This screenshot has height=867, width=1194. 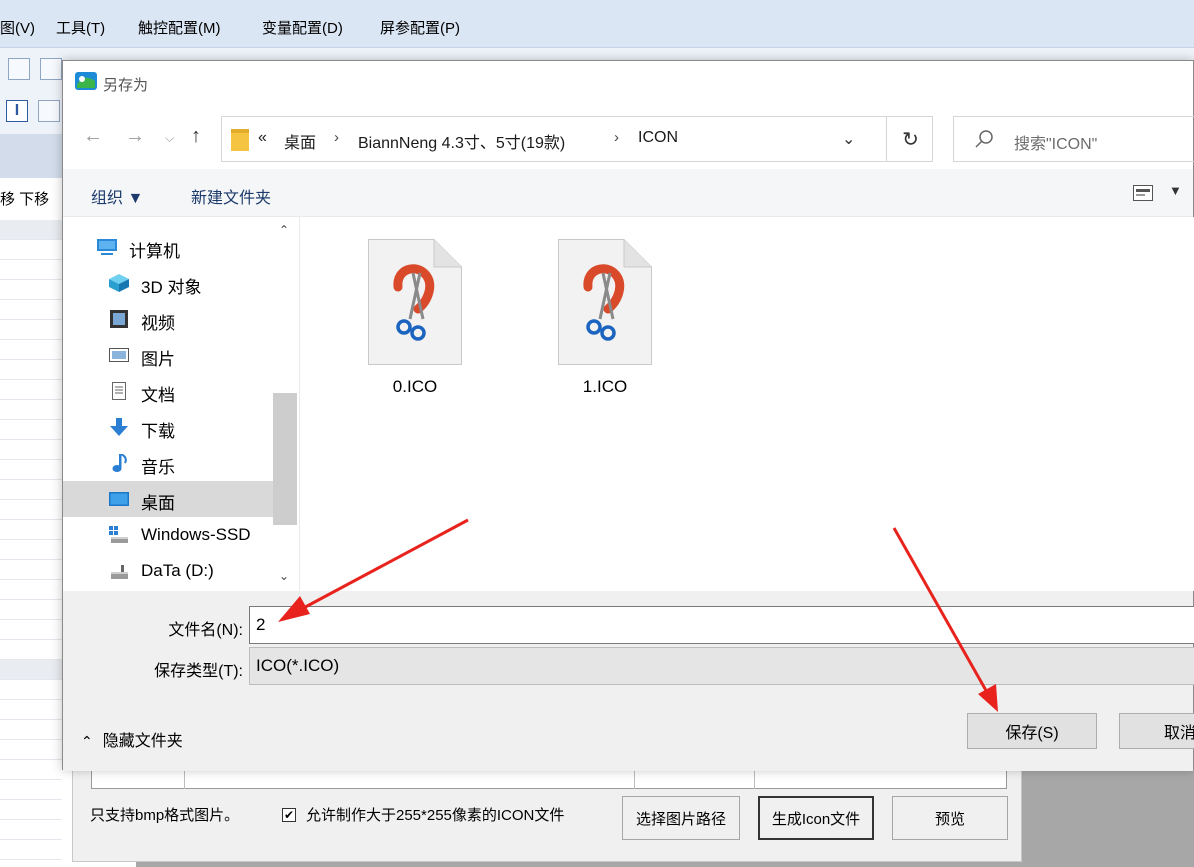 What do you see at coordinates (171, 287) in the screenshot?
I see `nav-label: 3D 对象` at bounding box center [171, 287].